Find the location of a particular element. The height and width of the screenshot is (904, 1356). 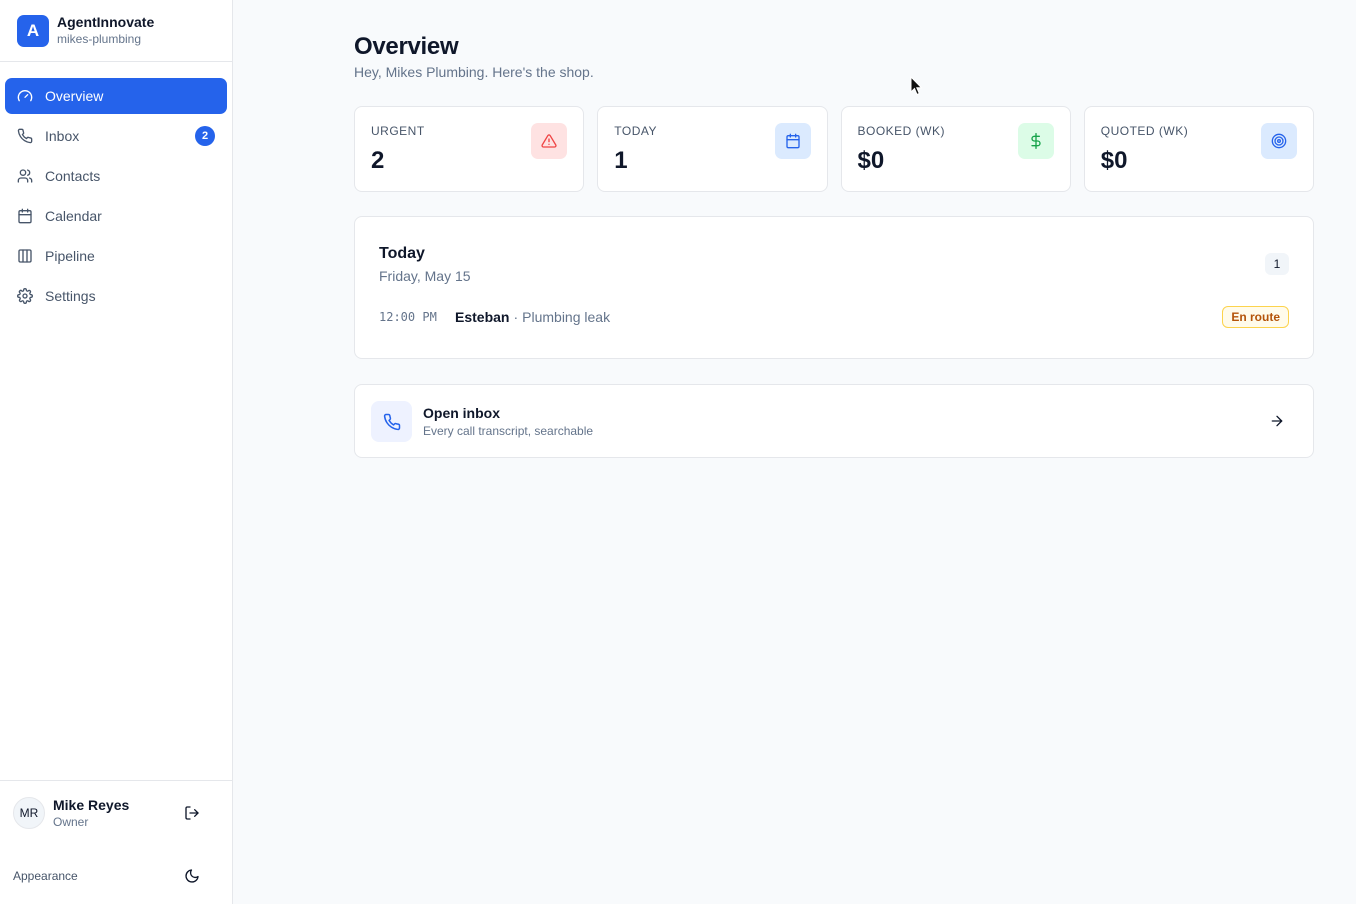

gauge-icon is located at coordinates (25, 96).